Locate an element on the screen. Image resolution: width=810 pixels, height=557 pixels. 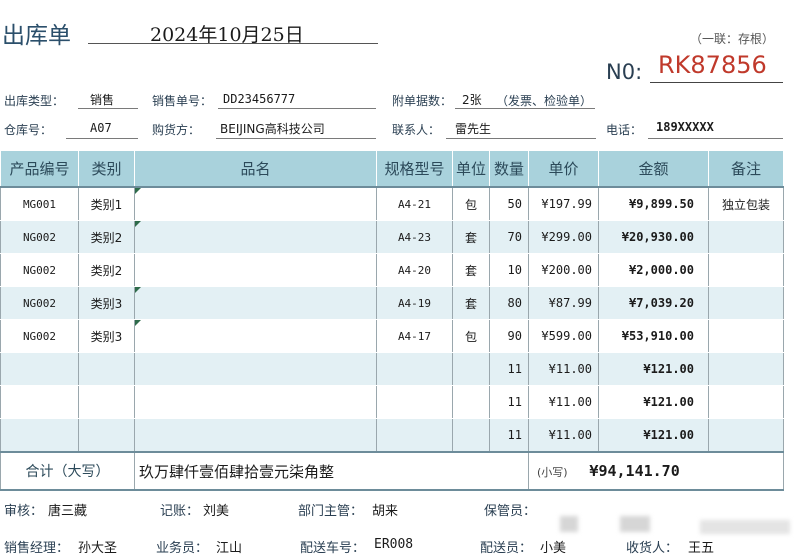
number-label: N0: is located at coordinates (624, 72).